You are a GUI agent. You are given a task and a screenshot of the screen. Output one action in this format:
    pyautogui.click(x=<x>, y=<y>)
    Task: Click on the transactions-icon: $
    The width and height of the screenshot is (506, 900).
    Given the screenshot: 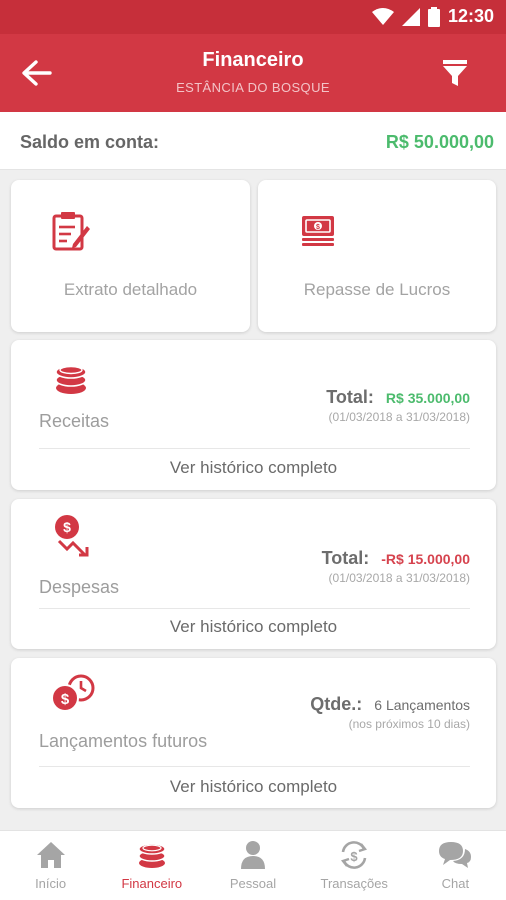 What is the action you would take?
    pyautogui.click(x=354, y=855)
    